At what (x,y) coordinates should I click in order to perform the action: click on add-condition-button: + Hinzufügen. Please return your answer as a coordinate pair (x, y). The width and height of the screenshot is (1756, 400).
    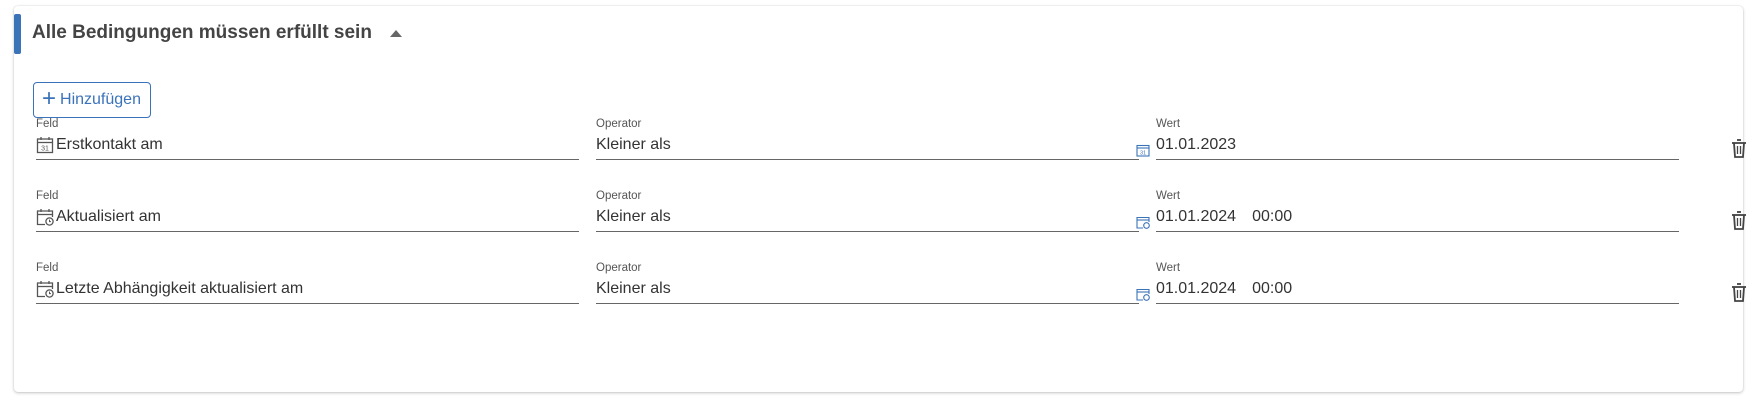
    Looking at the image, I should click on (92, 100).